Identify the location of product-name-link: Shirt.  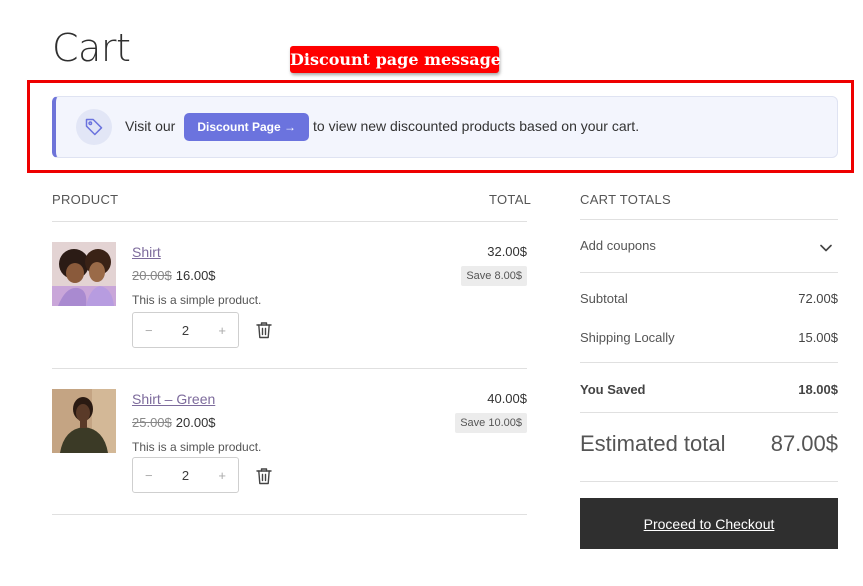
(146, 252).